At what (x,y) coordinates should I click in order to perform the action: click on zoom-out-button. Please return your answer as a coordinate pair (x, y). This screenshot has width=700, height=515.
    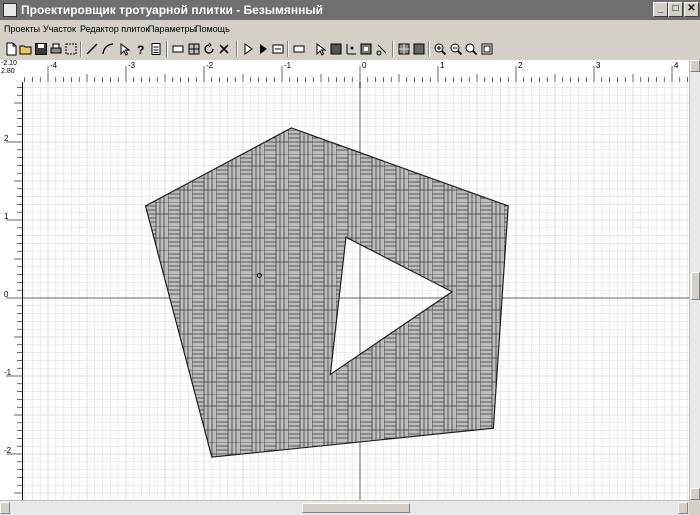
    Looking at the image, I should click on (456, 49).